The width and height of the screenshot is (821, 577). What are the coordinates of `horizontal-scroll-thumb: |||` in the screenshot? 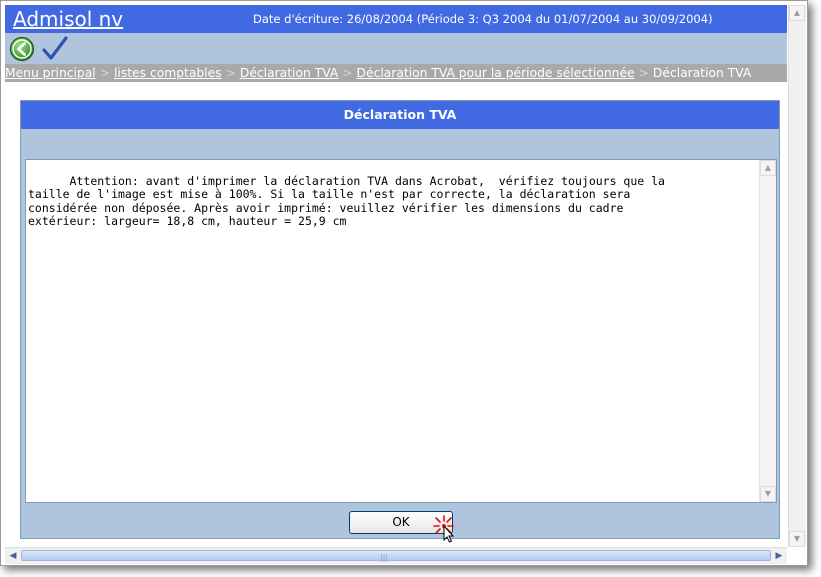 It's located at (396, 556).